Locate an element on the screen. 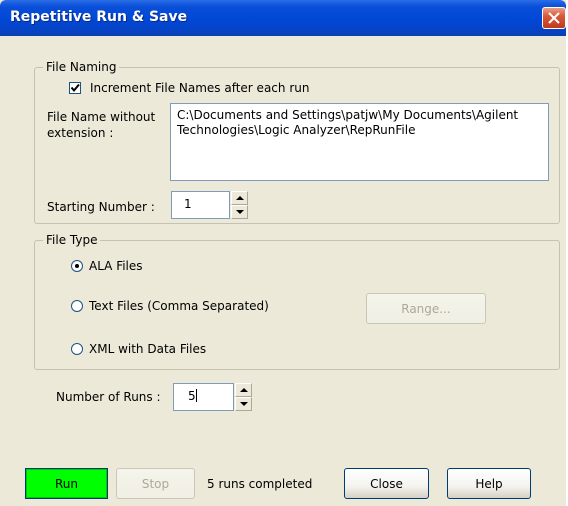 The width and height of the screenshot is (568, 506). stop-button: Stop is located at coordinates (155, 483).